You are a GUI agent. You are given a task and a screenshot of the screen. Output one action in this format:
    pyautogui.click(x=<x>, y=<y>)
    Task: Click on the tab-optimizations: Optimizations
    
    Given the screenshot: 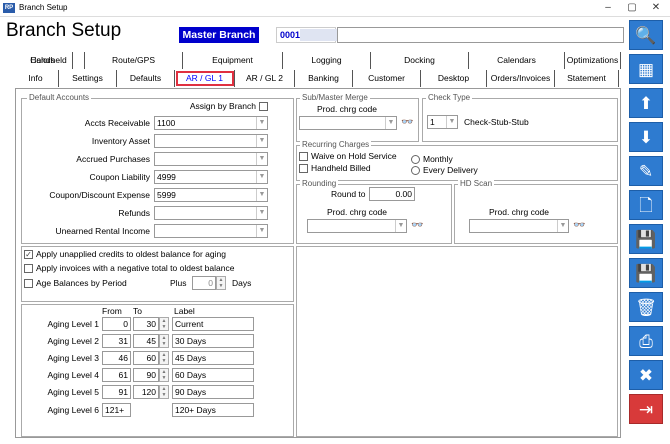 What is the action you would take?
    pyautogui.click(x=593, y=60)
    